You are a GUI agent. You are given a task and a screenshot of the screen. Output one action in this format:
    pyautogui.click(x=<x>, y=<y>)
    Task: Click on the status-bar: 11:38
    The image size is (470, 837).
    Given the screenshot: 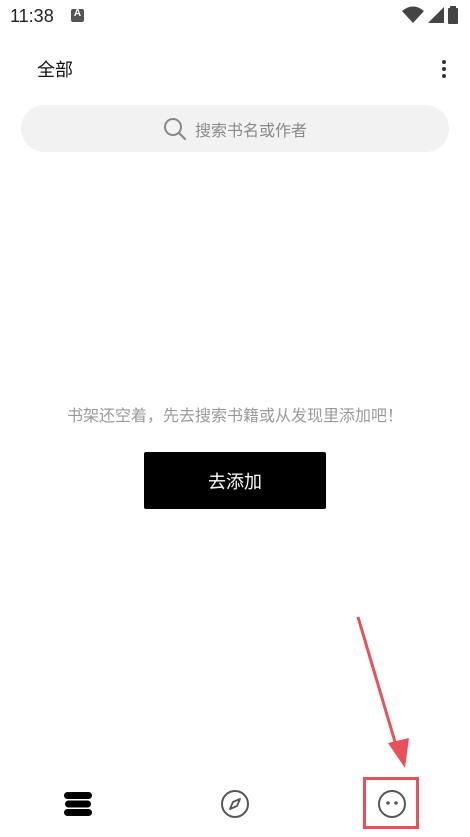 What is the action you would take?
    pyautogui.click(x=235, y=17)
    